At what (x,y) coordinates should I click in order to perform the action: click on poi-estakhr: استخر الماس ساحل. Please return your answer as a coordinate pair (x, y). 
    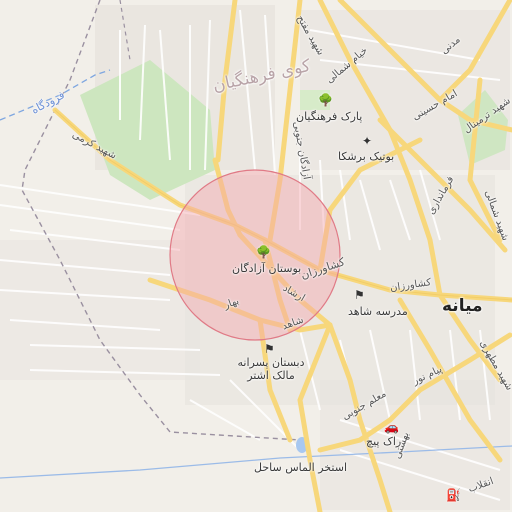
    Looking at the image, I should click on (300, 467).